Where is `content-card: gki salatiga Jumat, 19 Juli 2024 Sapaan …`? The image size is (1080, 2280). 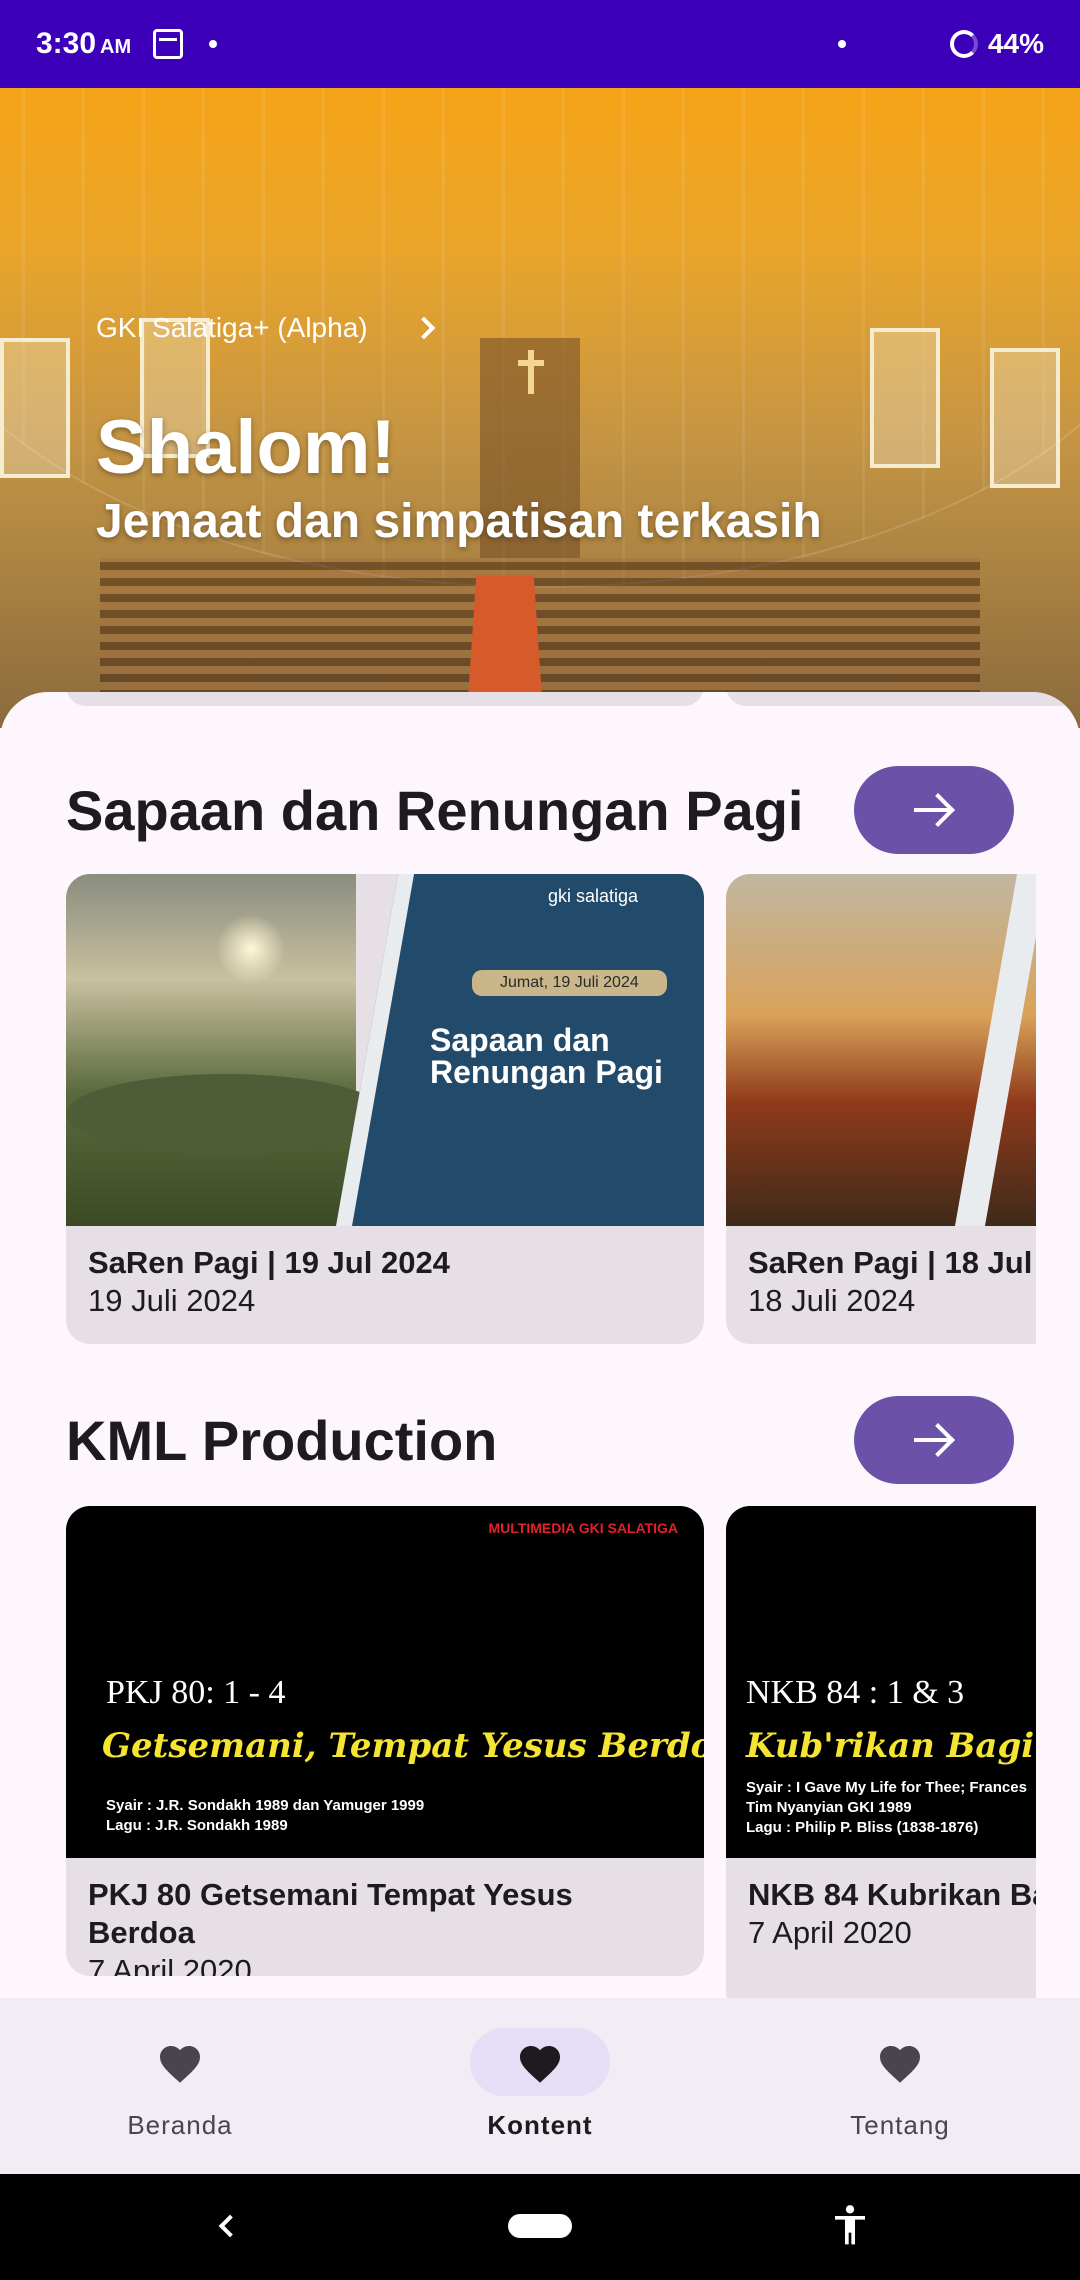
content-card: gki salatiga Jumat, 19 Juli 2024 Sapaan … is located at coordinates (385, 1109).